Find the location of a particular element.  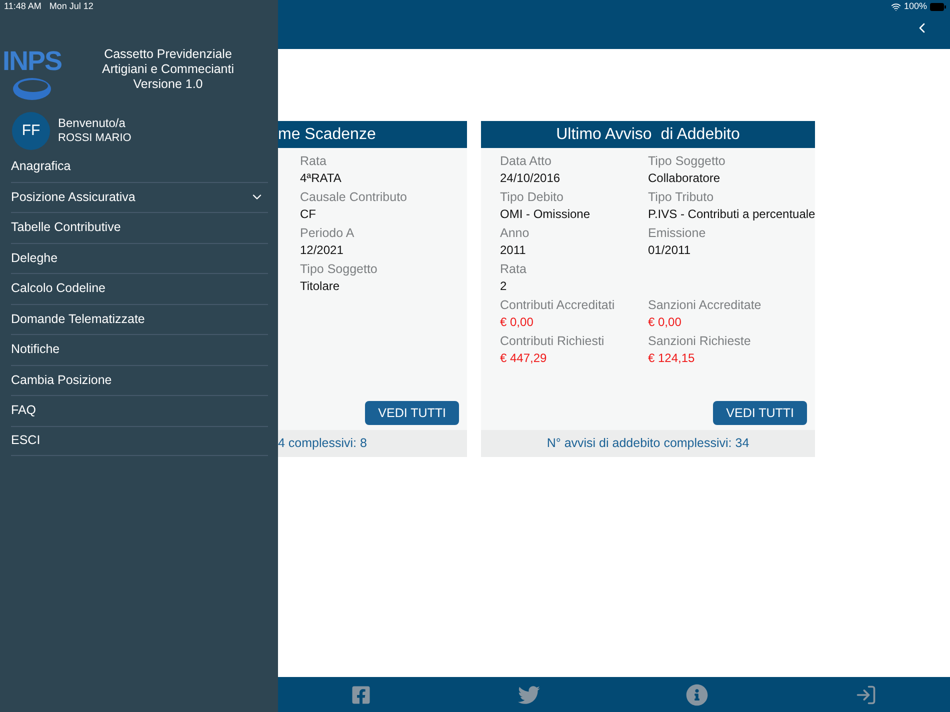

app-title-line: Artigiani e Commecianti is located at coordinates (168, 69).